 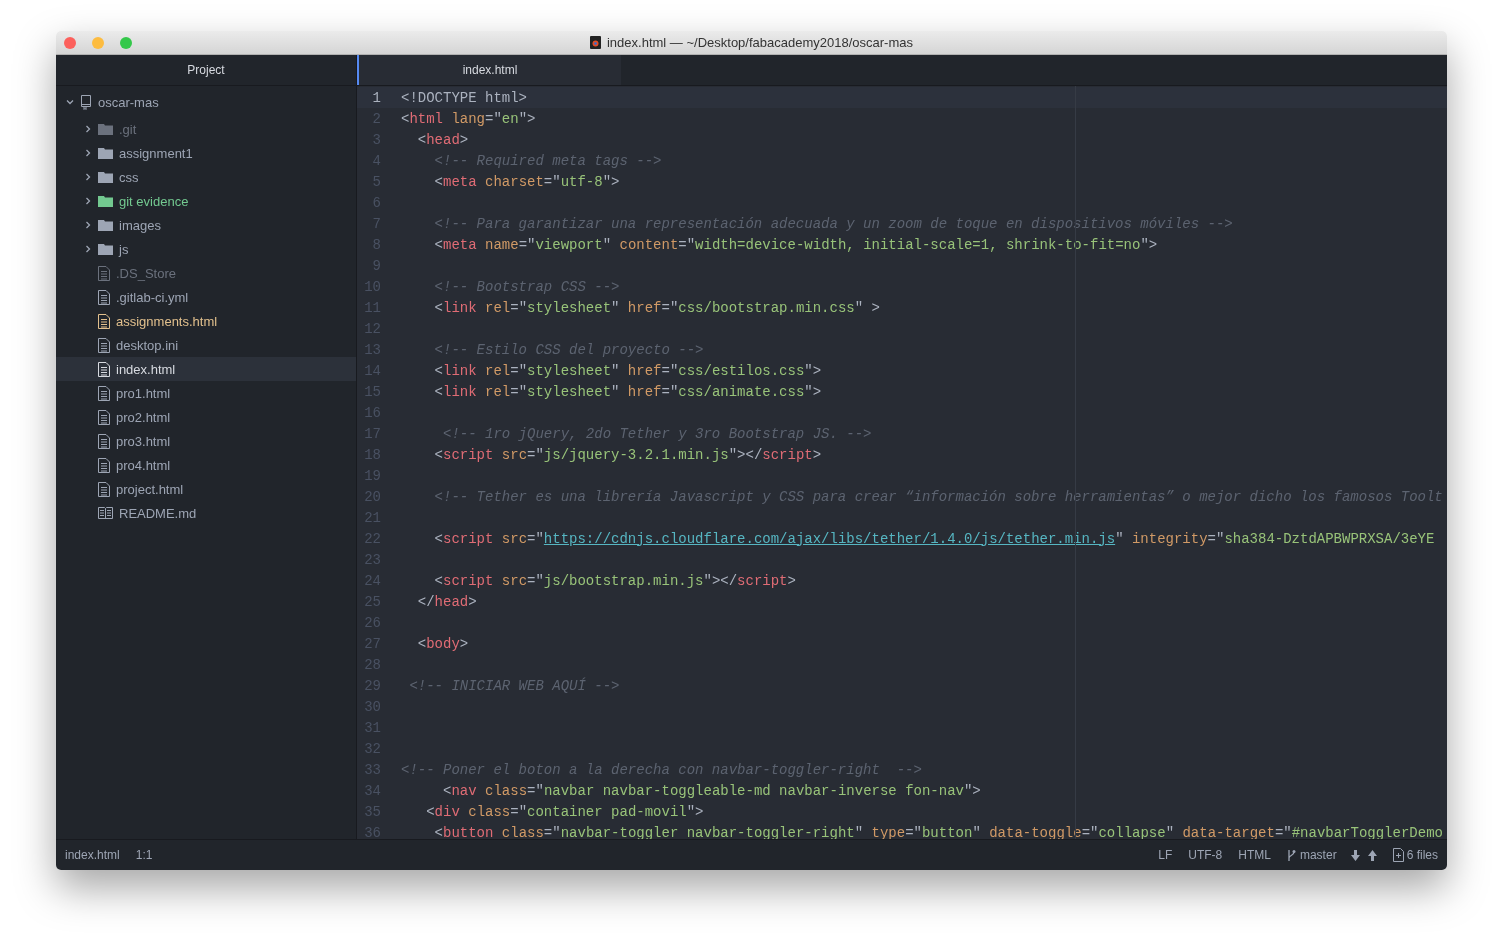 I want to click on code-line: </head>, so click(x=446, y=601).